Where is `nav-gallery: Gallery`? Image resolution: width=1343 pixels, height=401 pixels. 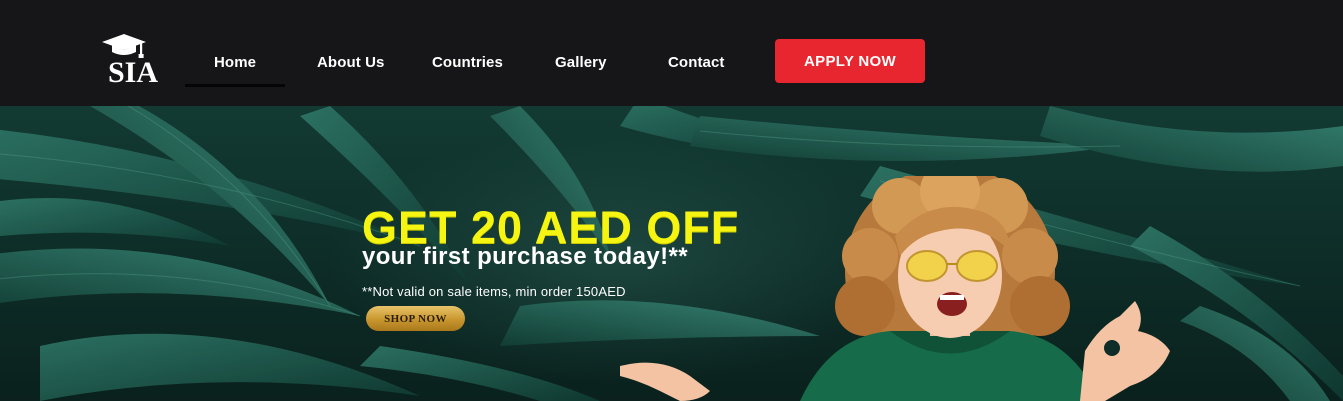
nav-gallery: Gallery is located at coordinates (581, 62).